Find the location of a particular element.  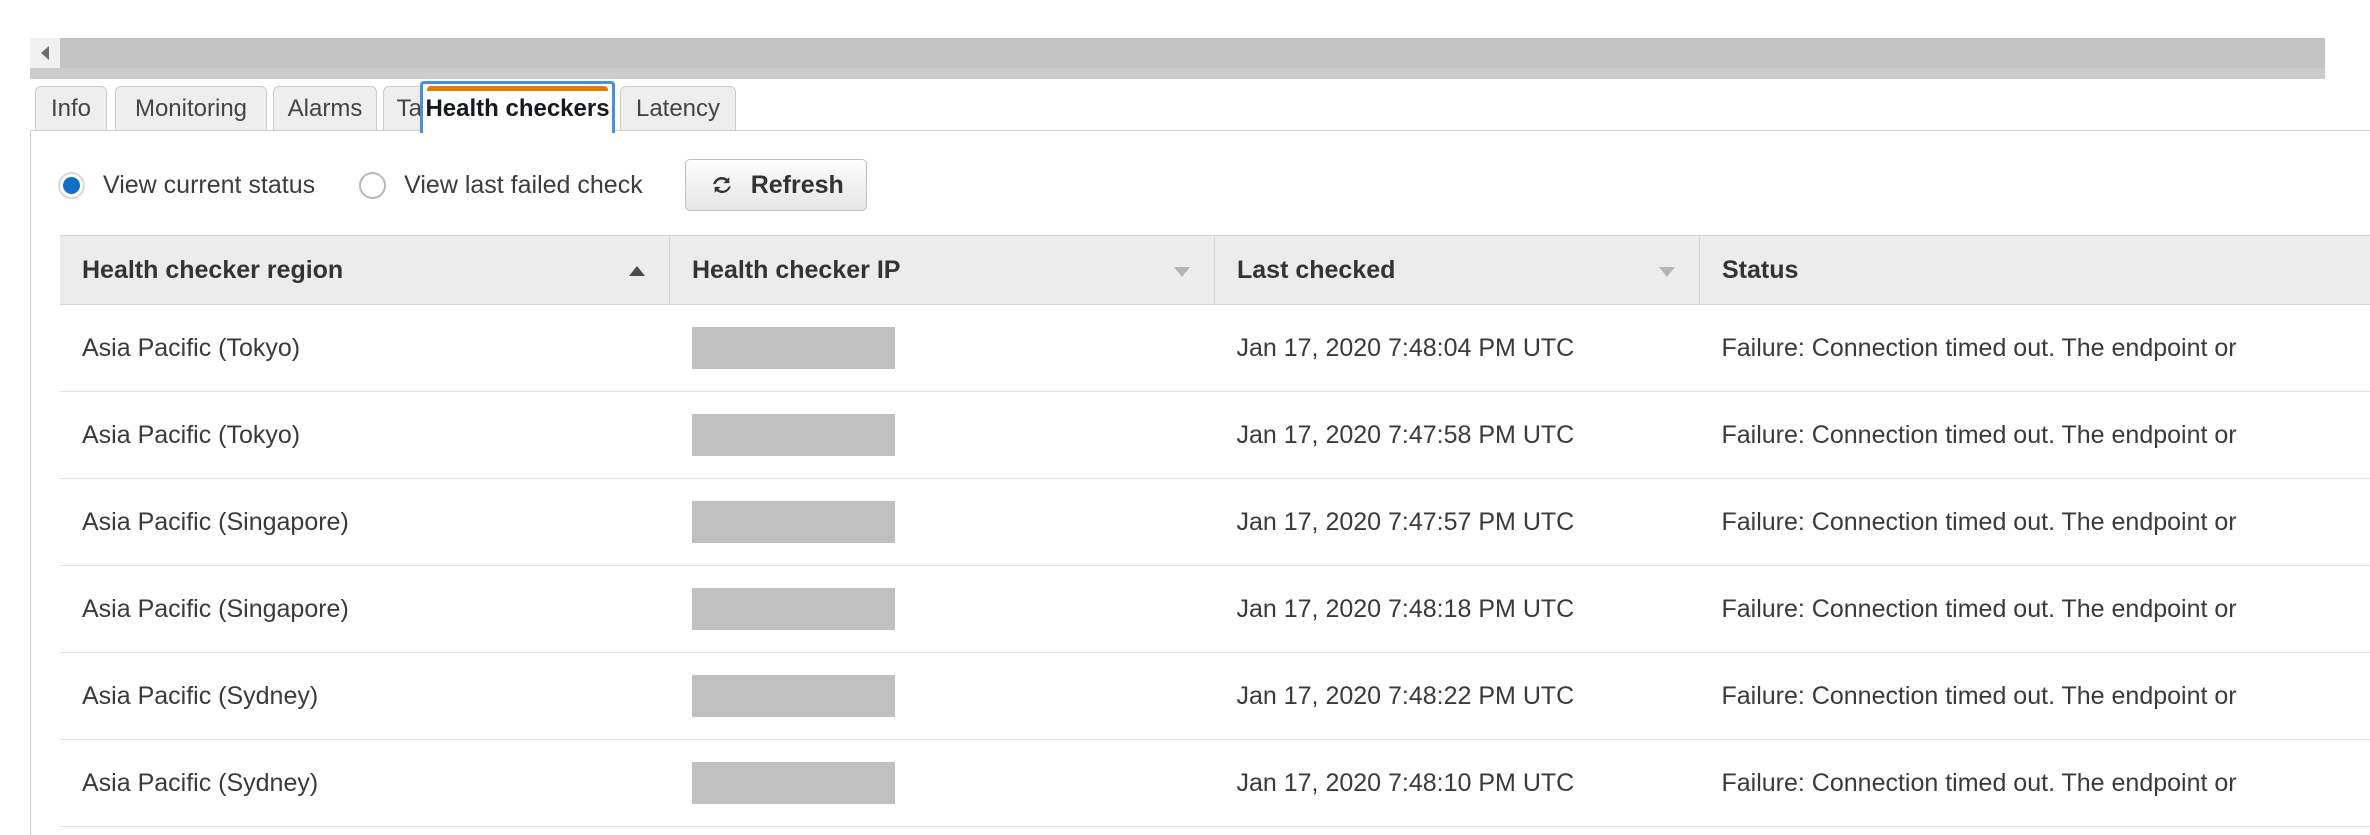

refresh-button: Refresh is located at coordinates (775, 185).